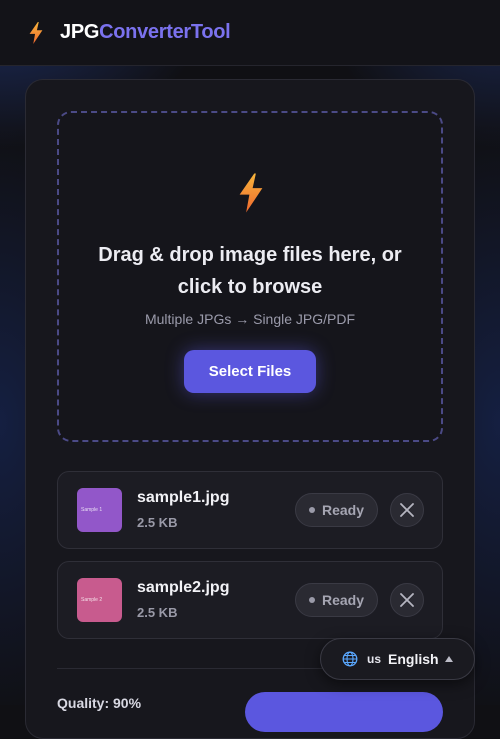 The image size is (500, 739). Describe the element at coordinates (165, 32) in the screenshot. I see `brand-part-2: ConverterTool` at that location.